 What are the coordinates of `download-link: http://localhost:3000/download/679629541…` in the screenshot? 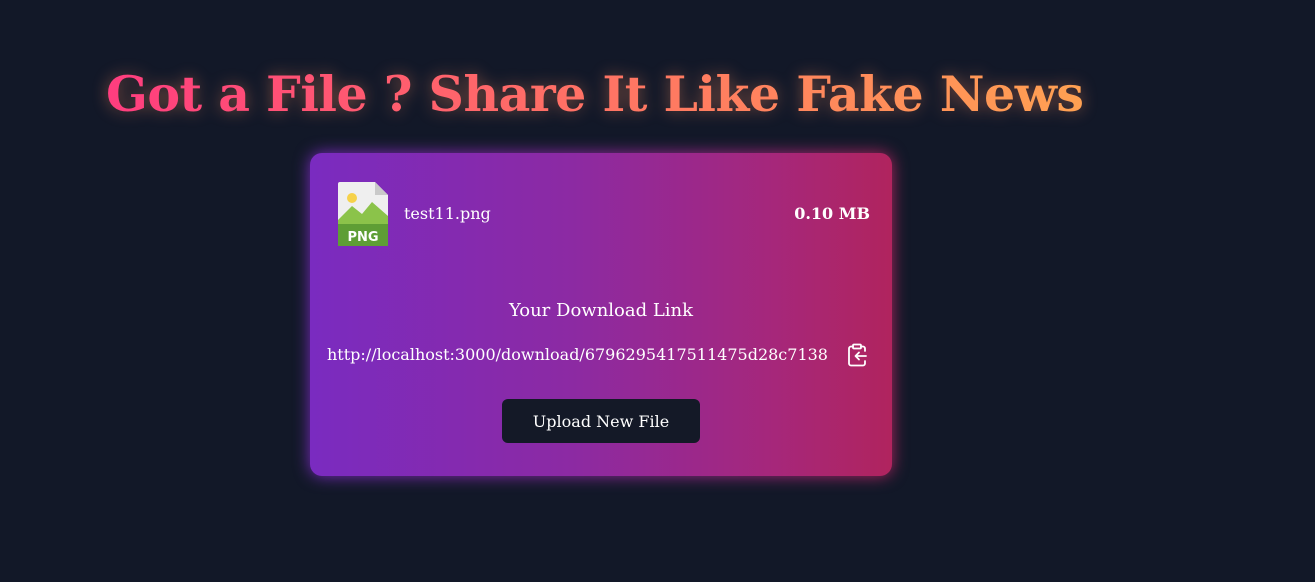 It's located at (577, 355).